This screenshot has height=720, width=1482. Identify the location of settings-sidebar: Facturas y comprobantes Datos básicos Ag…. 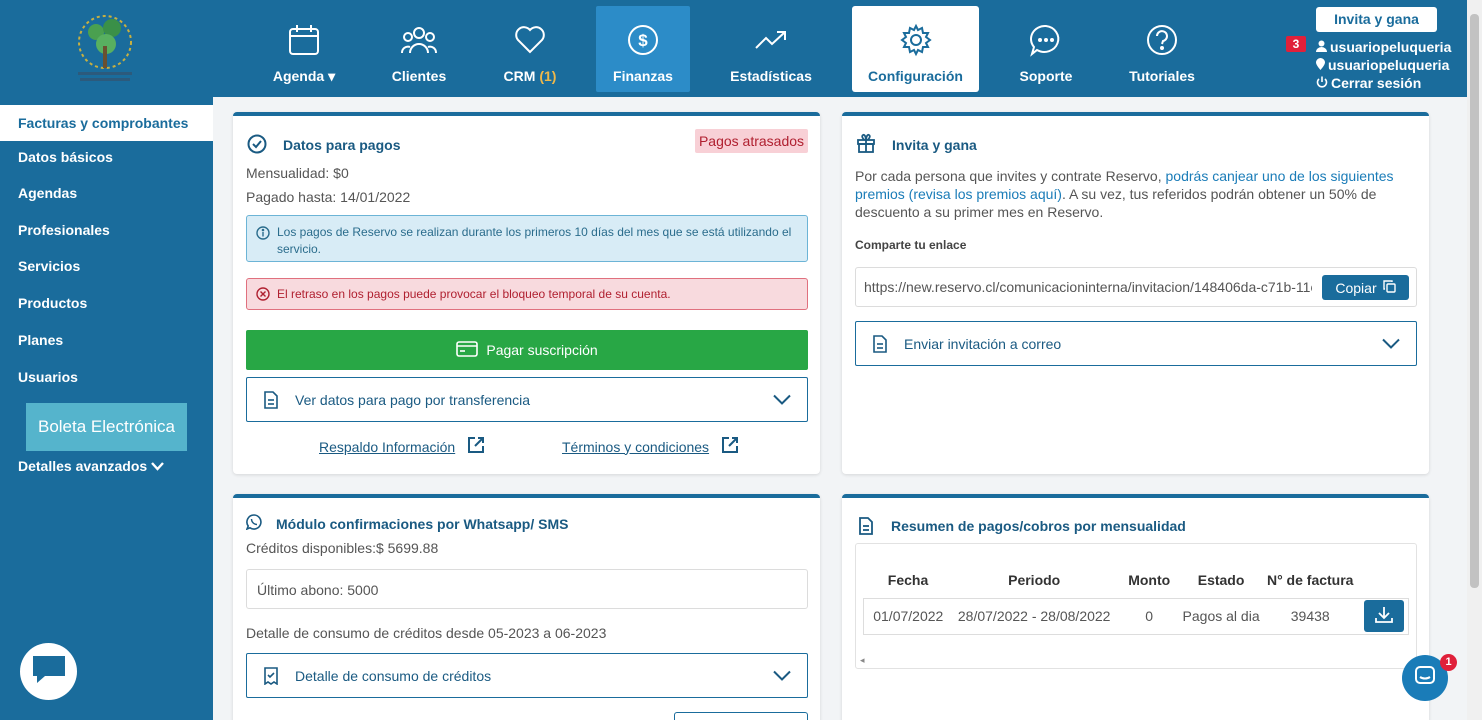
(106, 408).